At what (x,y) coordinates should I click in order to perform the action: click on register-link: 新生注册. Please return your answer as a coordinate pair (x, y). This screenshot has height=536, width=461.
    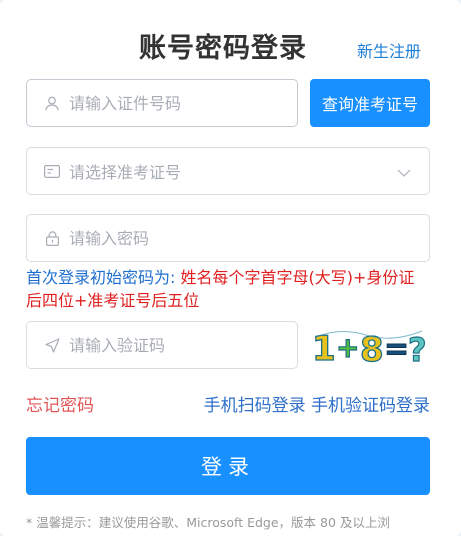
    Looking at the image, I should click on (389, 50).